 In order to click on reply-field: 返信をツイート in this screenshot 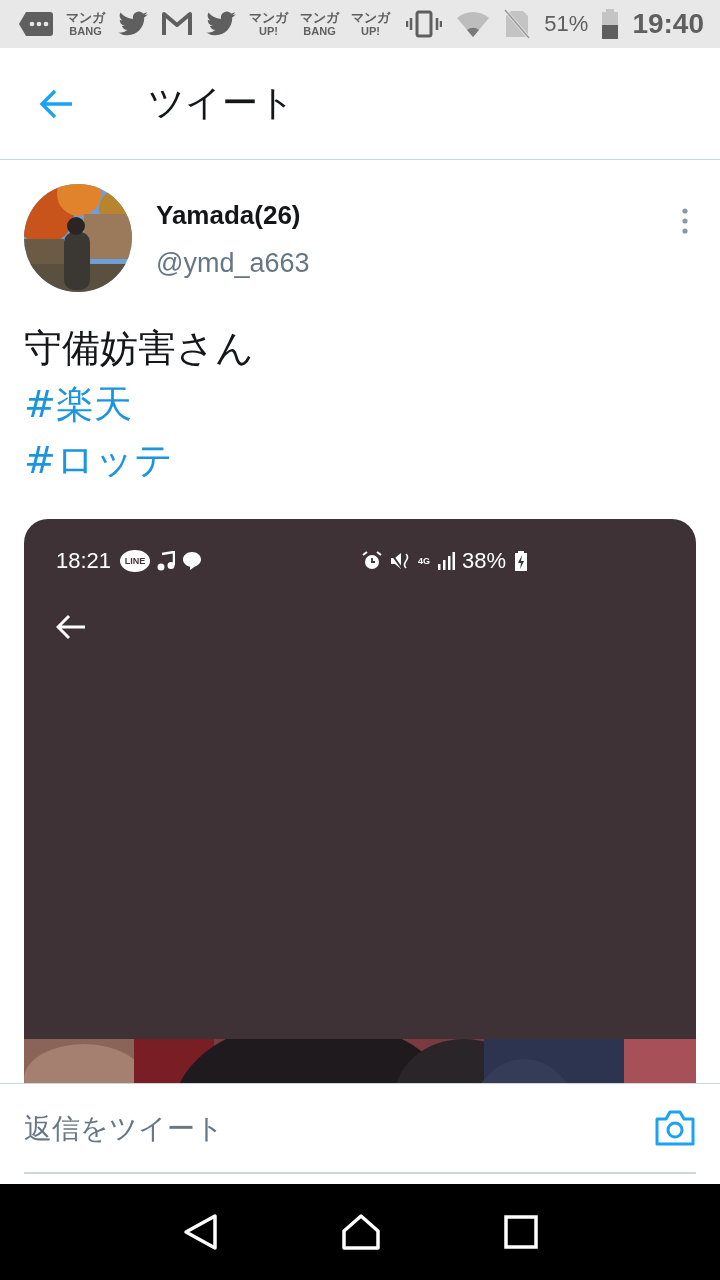, I will do `click(339, 1128)`.